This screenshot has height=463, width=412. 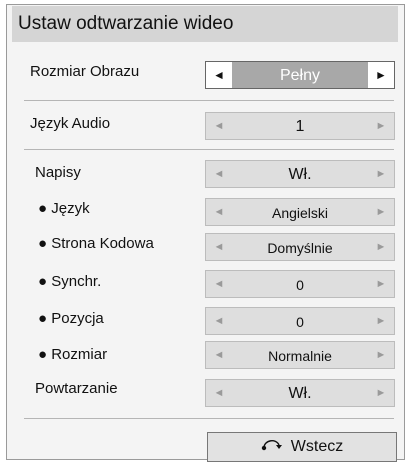 I want to click on subtitle-size-selector: ◄ Normalnie ►, so click(x=300, y=355).